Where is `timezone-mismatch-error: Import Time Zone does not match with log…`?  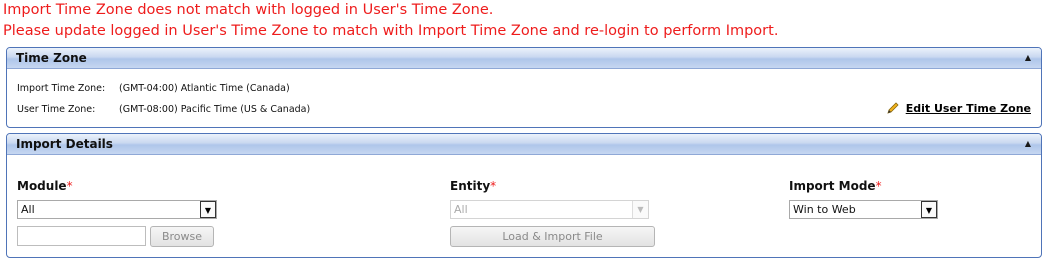
timezone-mismatch-error: Import Time Zone does not match with log… is located at coordinates (248, 10).